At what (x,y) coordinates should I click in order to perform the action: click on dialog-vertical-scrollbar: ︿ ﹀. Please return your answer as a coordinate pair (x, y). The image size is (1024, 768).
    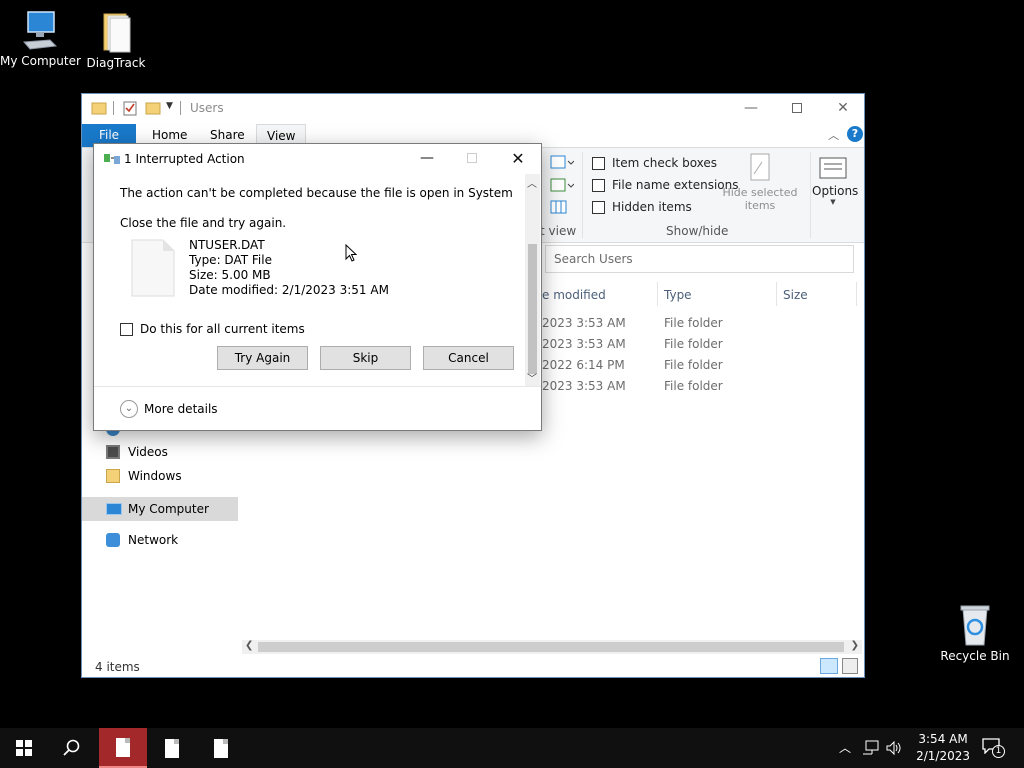
    Looking at the image, I should click on (532, 280).